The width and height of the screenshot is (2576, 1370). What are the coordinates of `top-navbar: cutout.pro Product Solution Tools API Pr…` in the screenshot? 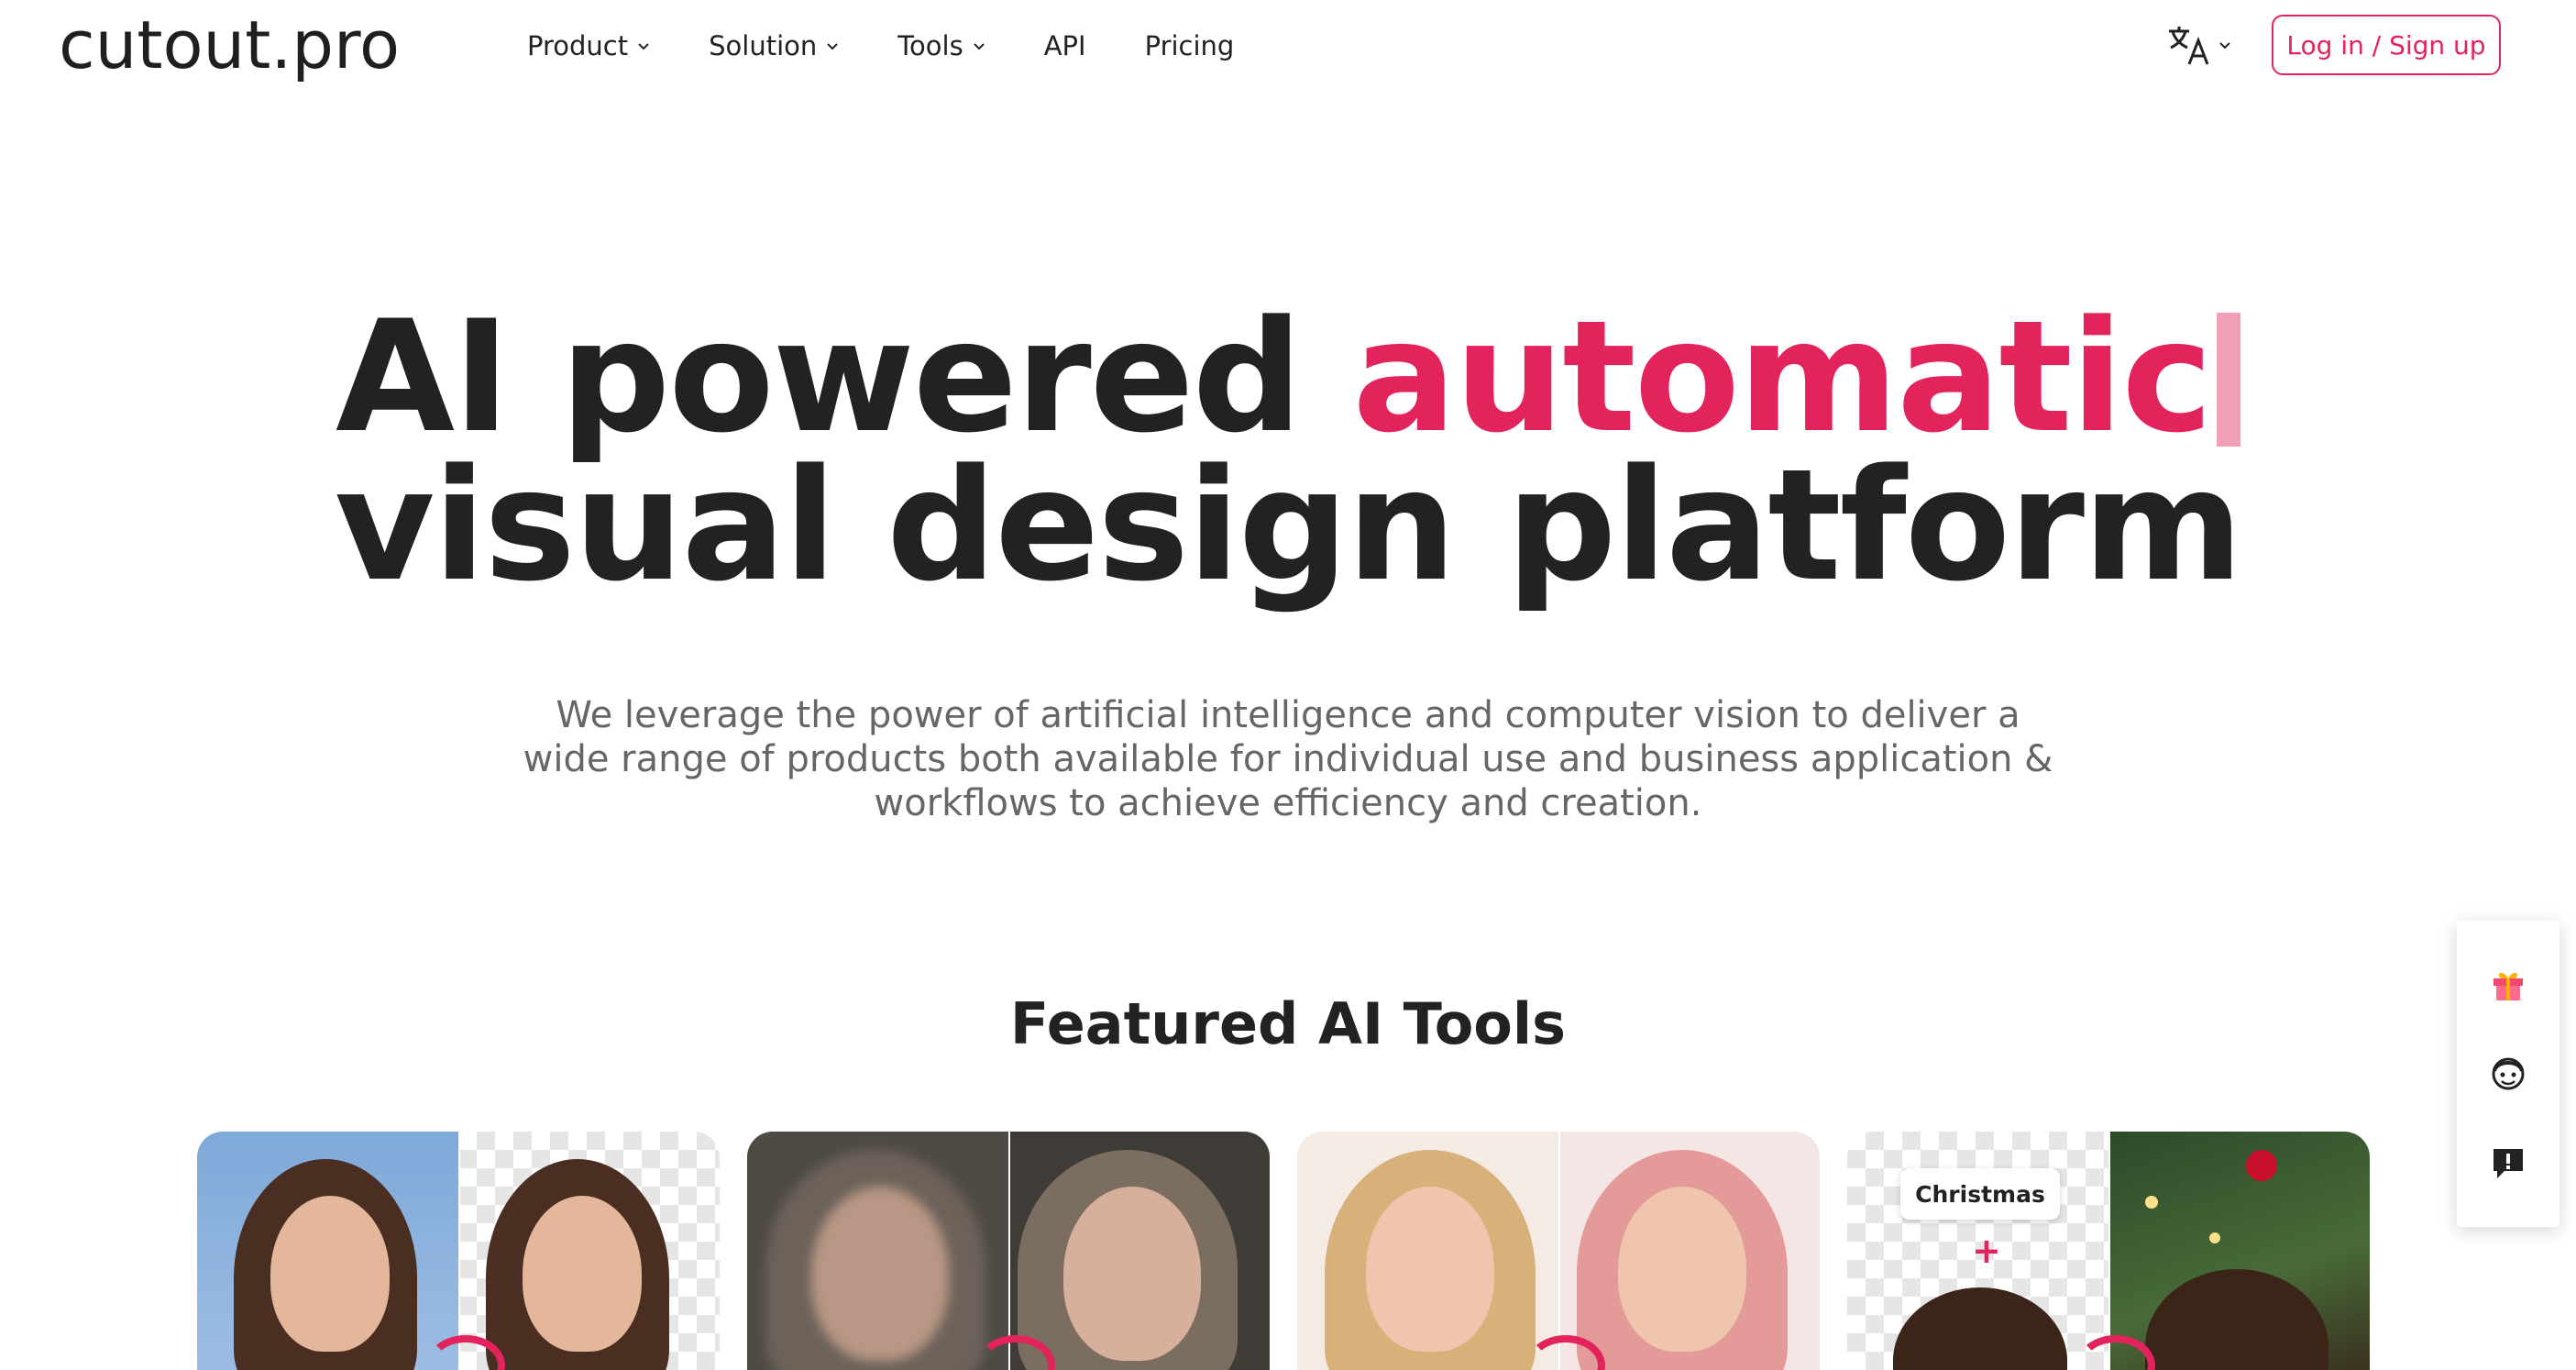 It's located at (1288, 46).